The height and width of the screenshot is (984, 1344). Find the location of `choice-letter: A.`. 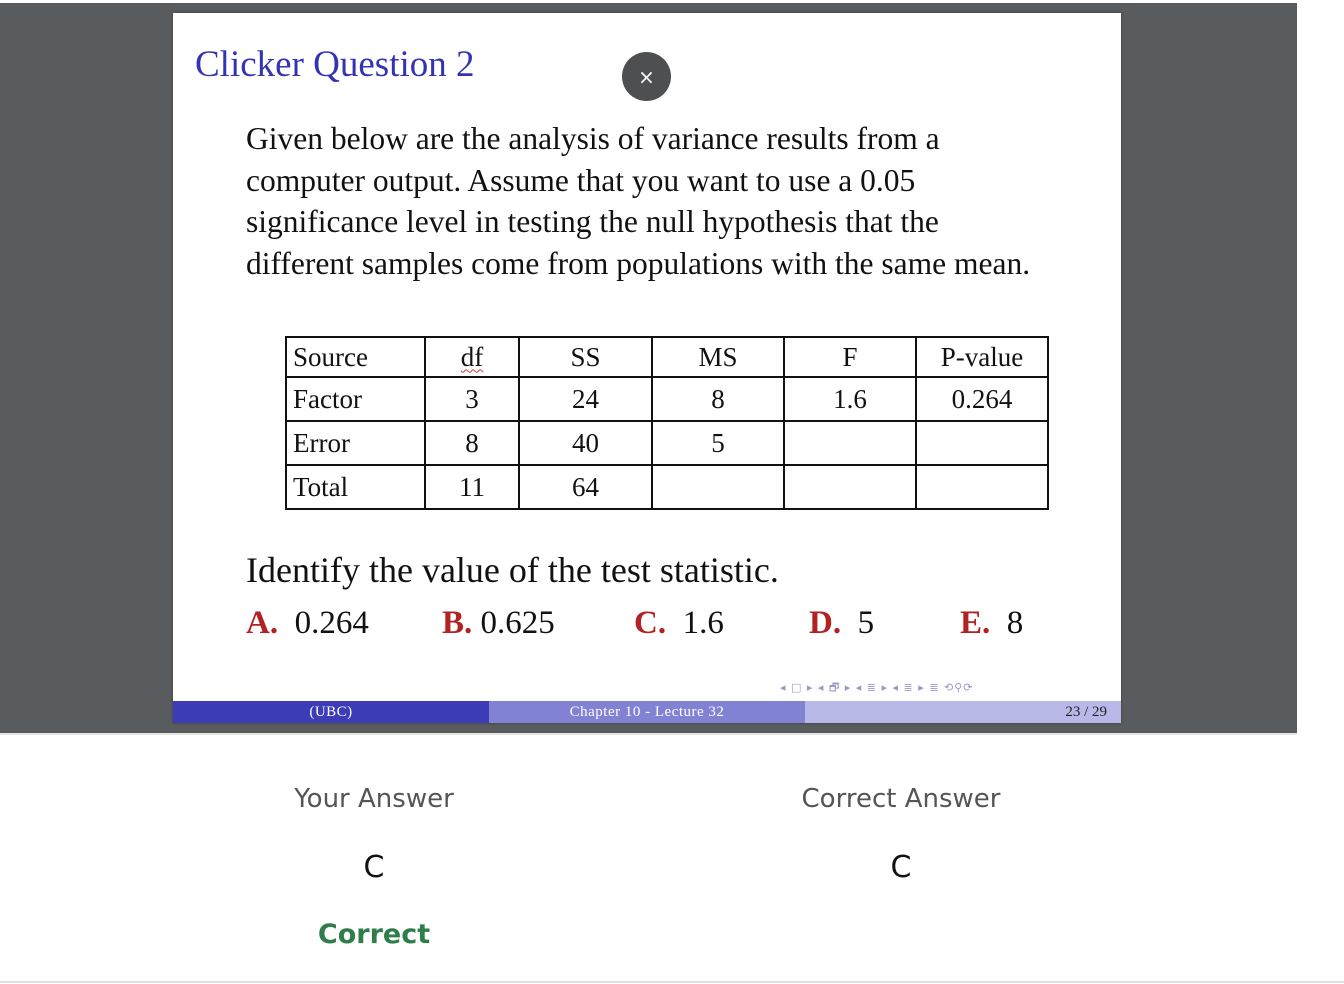

choice-letter: A. is located at coordinates (262, 623).